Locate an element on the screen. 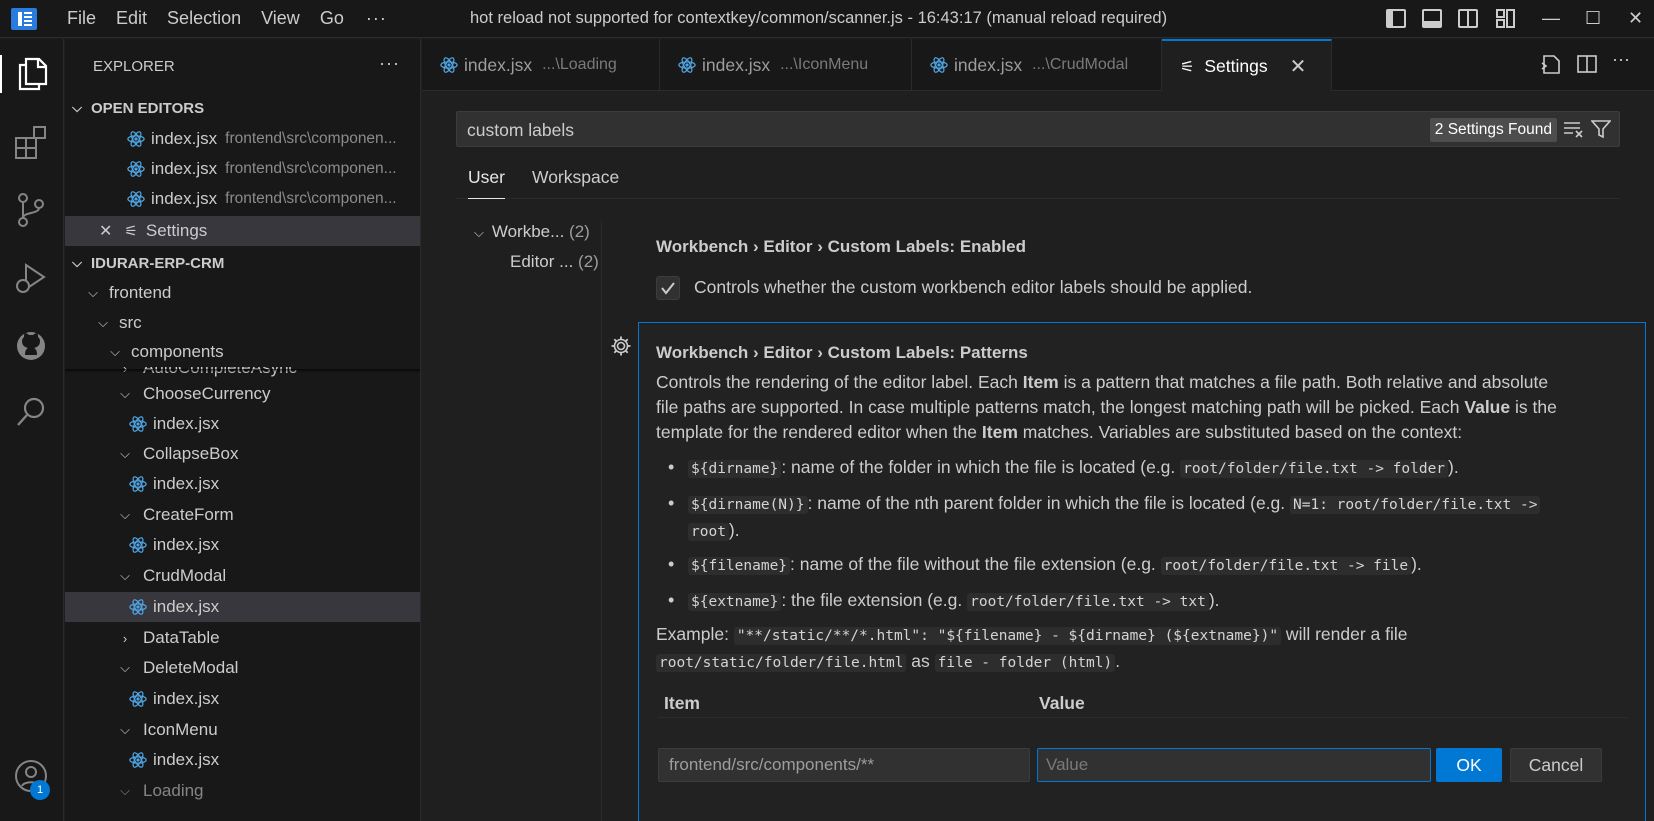  maximize-icon: ☐ is located at coordinates (1593, 18).